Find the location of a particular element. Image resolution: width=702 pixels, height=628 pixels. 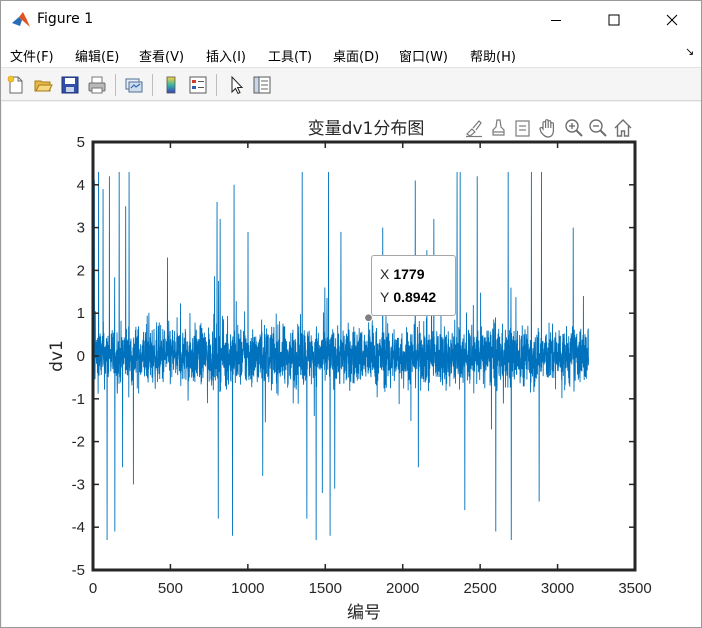

maximize-button is located at coordinates (614, 20).